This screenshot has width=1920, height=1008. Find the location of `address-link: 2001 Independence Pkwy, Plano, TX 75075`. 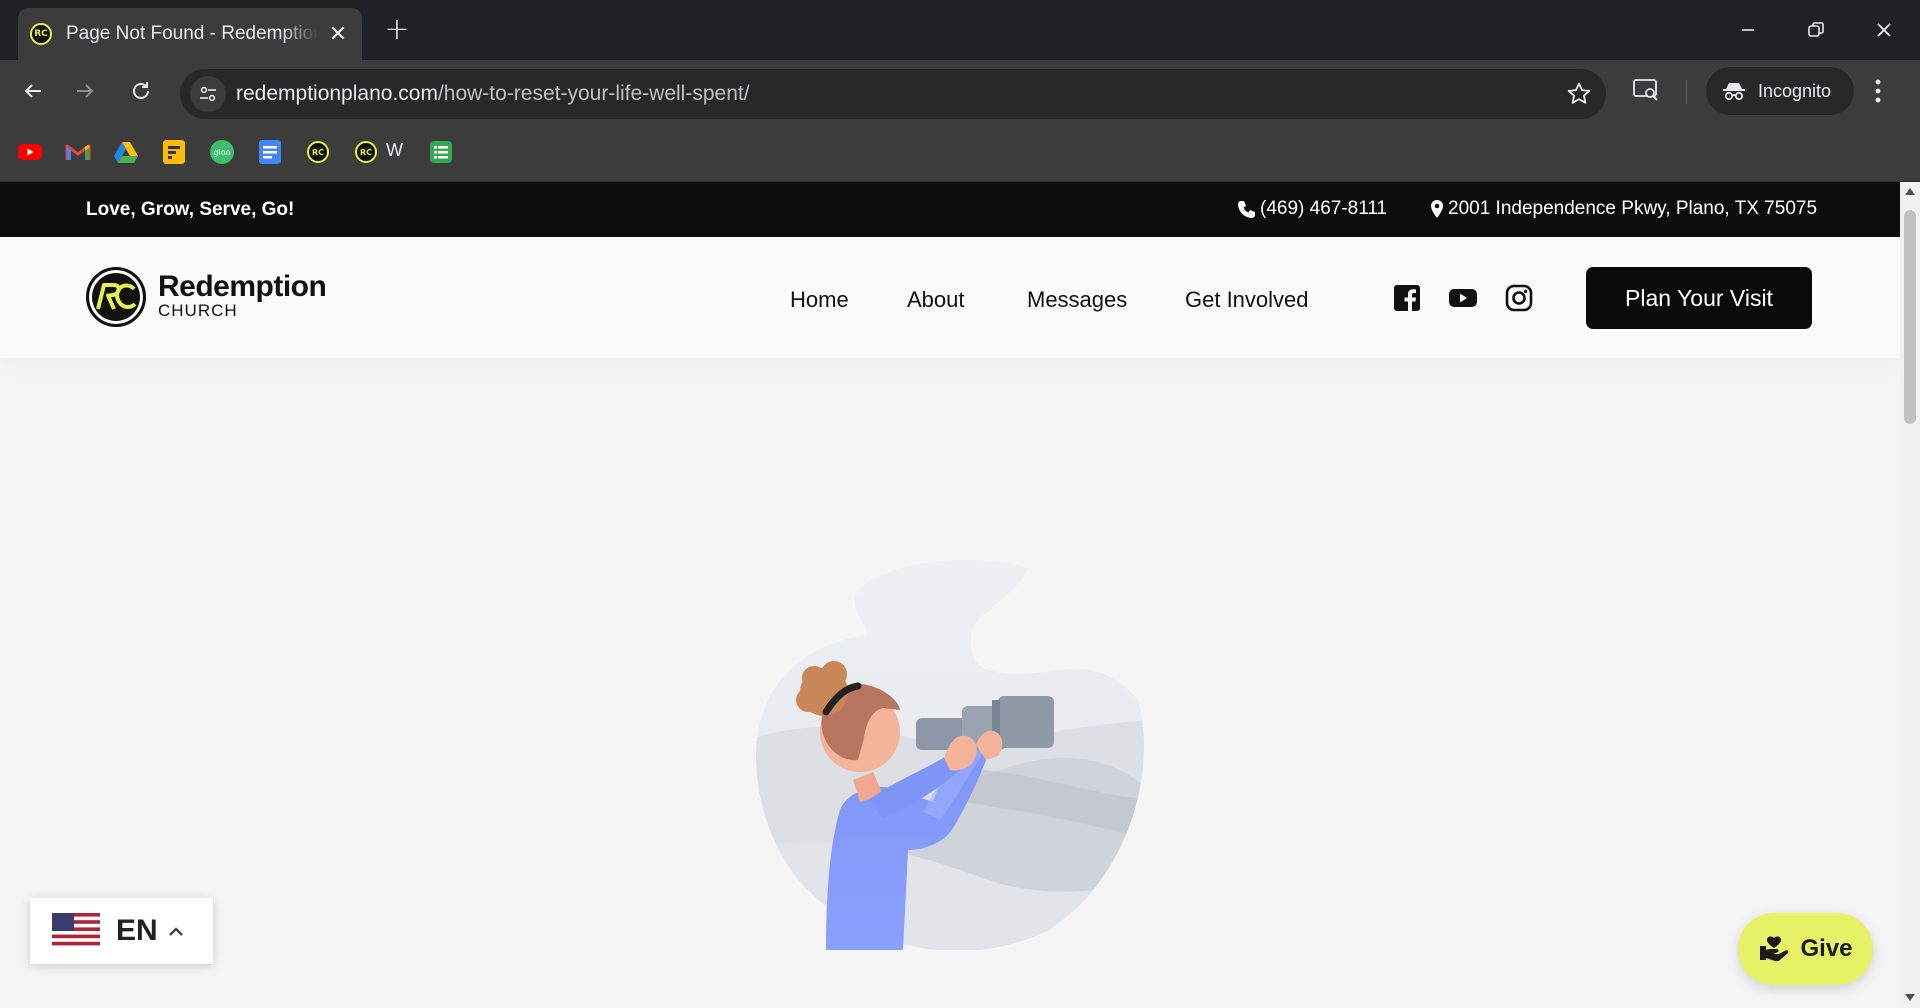

address-link: 2001 Independence Pkwy, Plano, TX 75075 is located at coordinates (1623, 209).